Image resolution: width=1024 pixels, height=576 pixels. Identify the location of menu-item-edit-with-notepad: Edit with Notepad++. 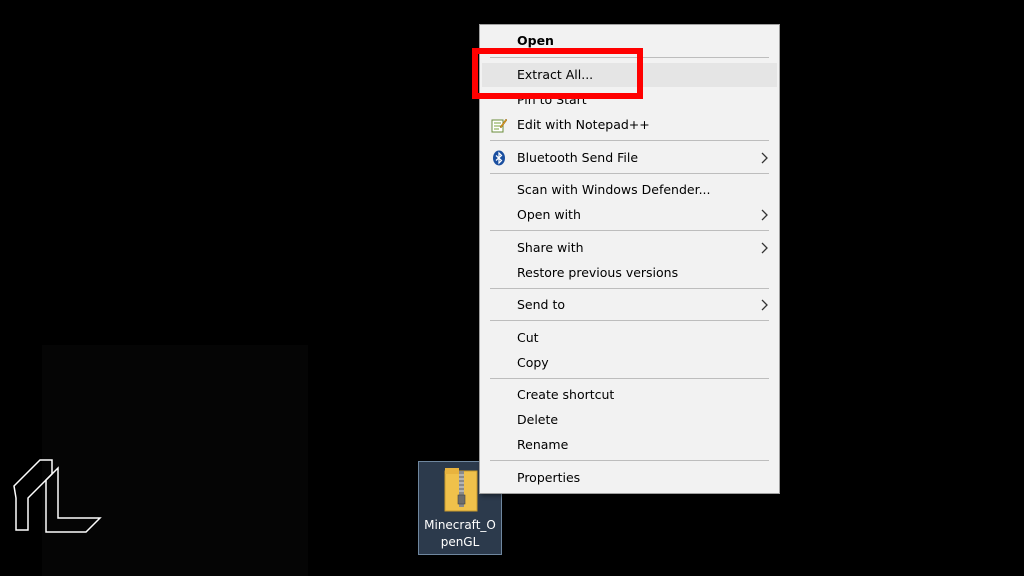
(629, 125).